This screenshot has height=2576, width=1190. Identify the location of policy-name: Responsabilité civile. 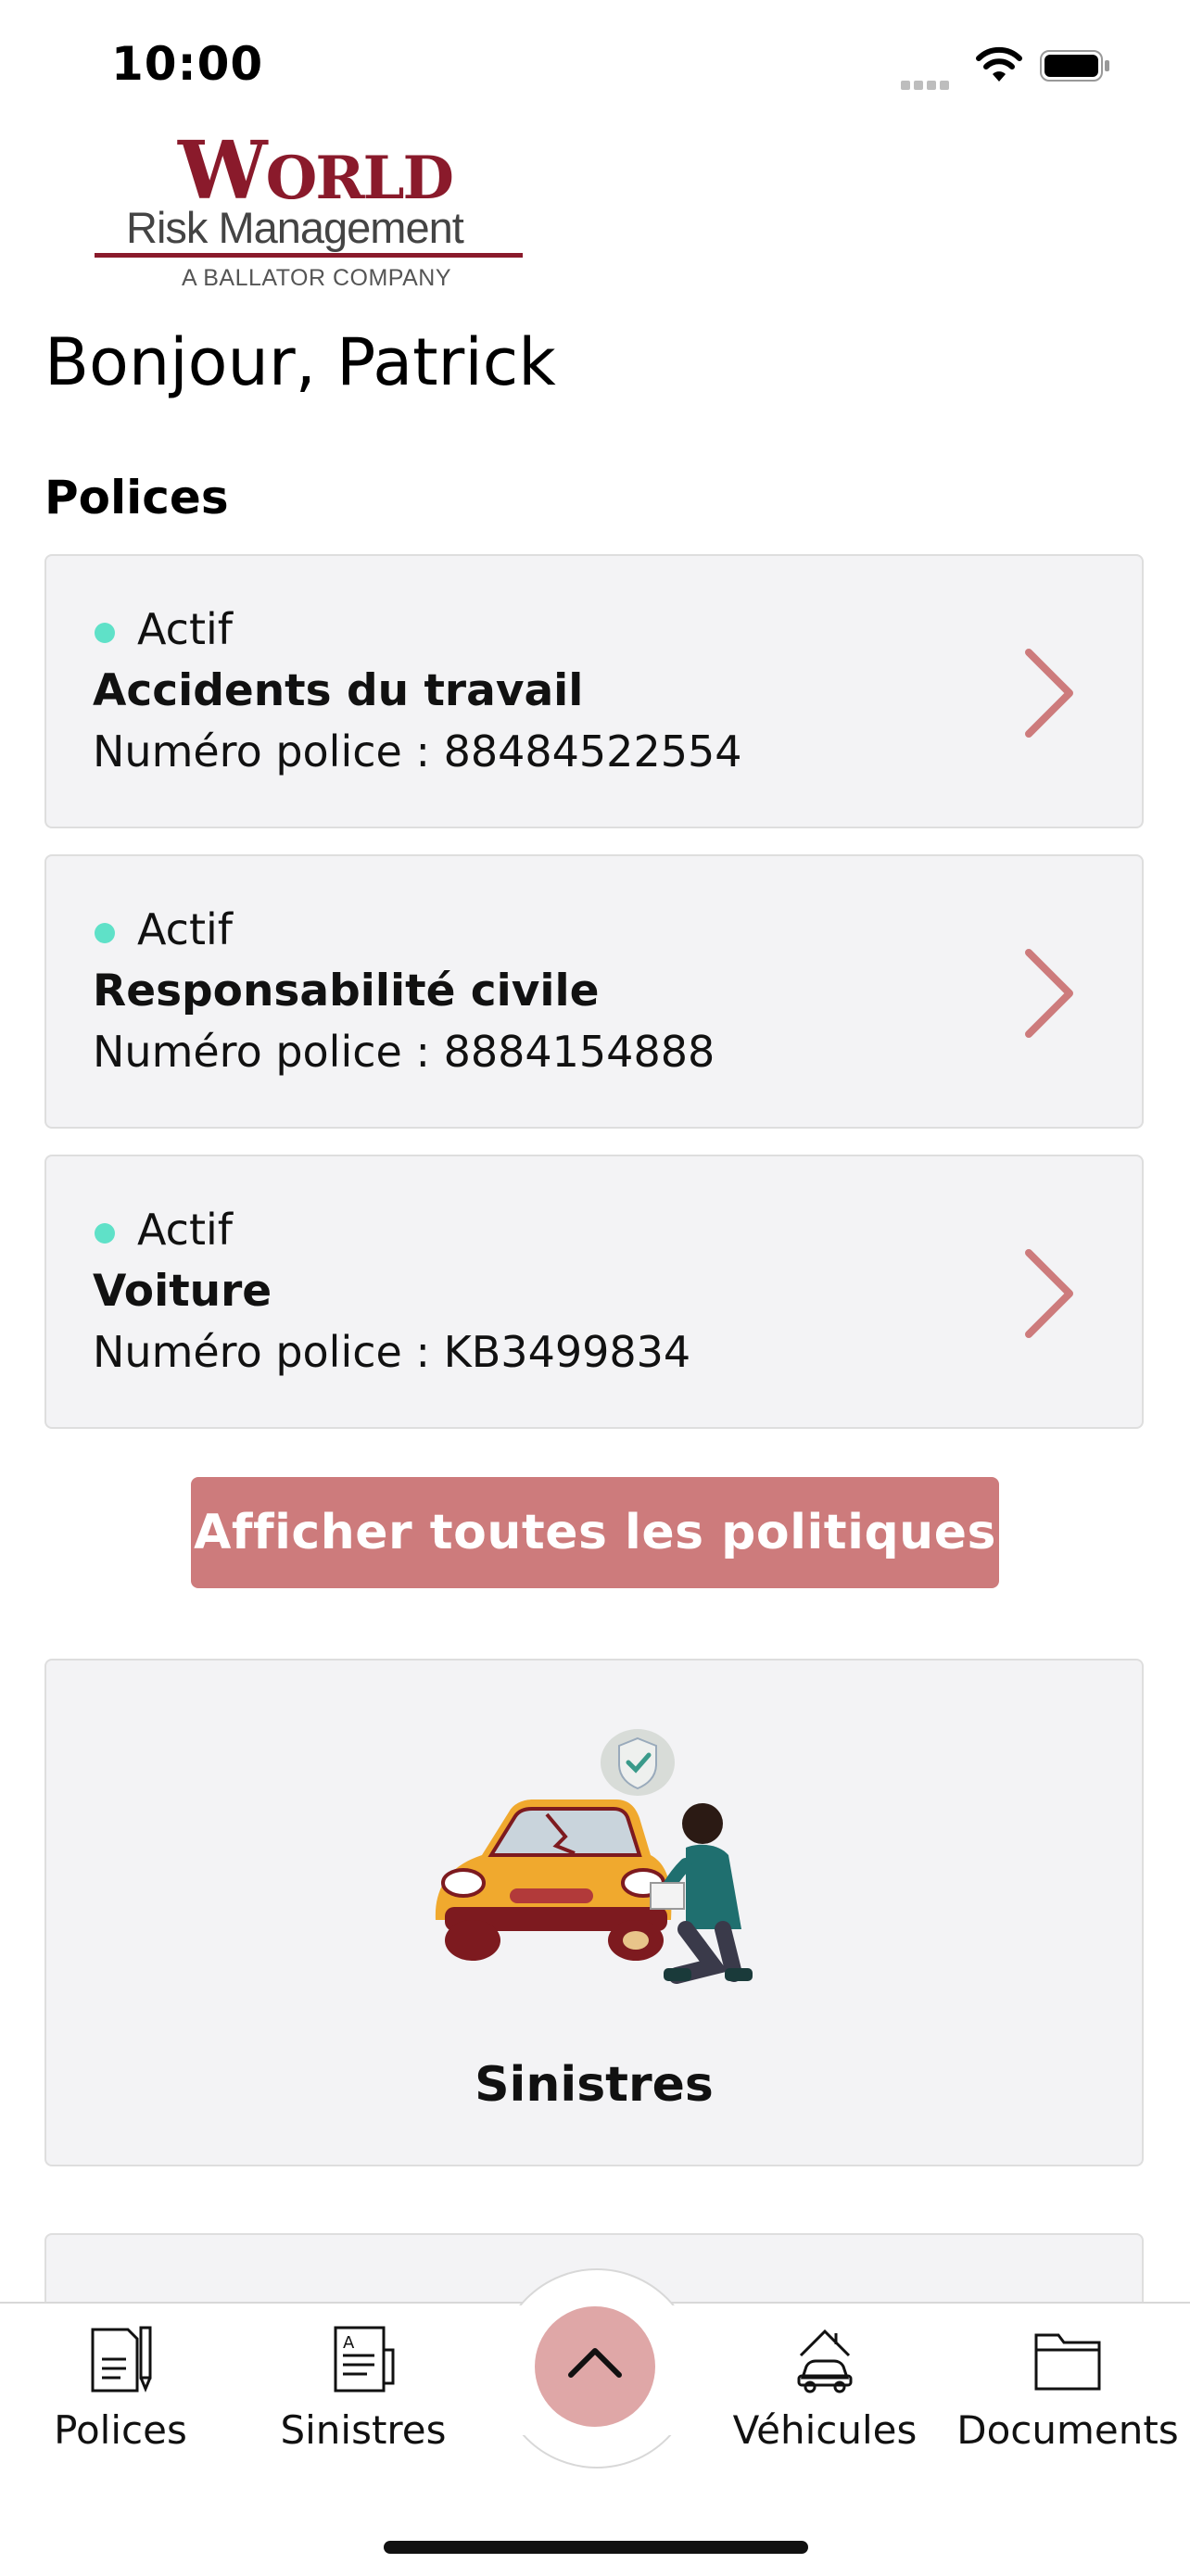
(346, 991).